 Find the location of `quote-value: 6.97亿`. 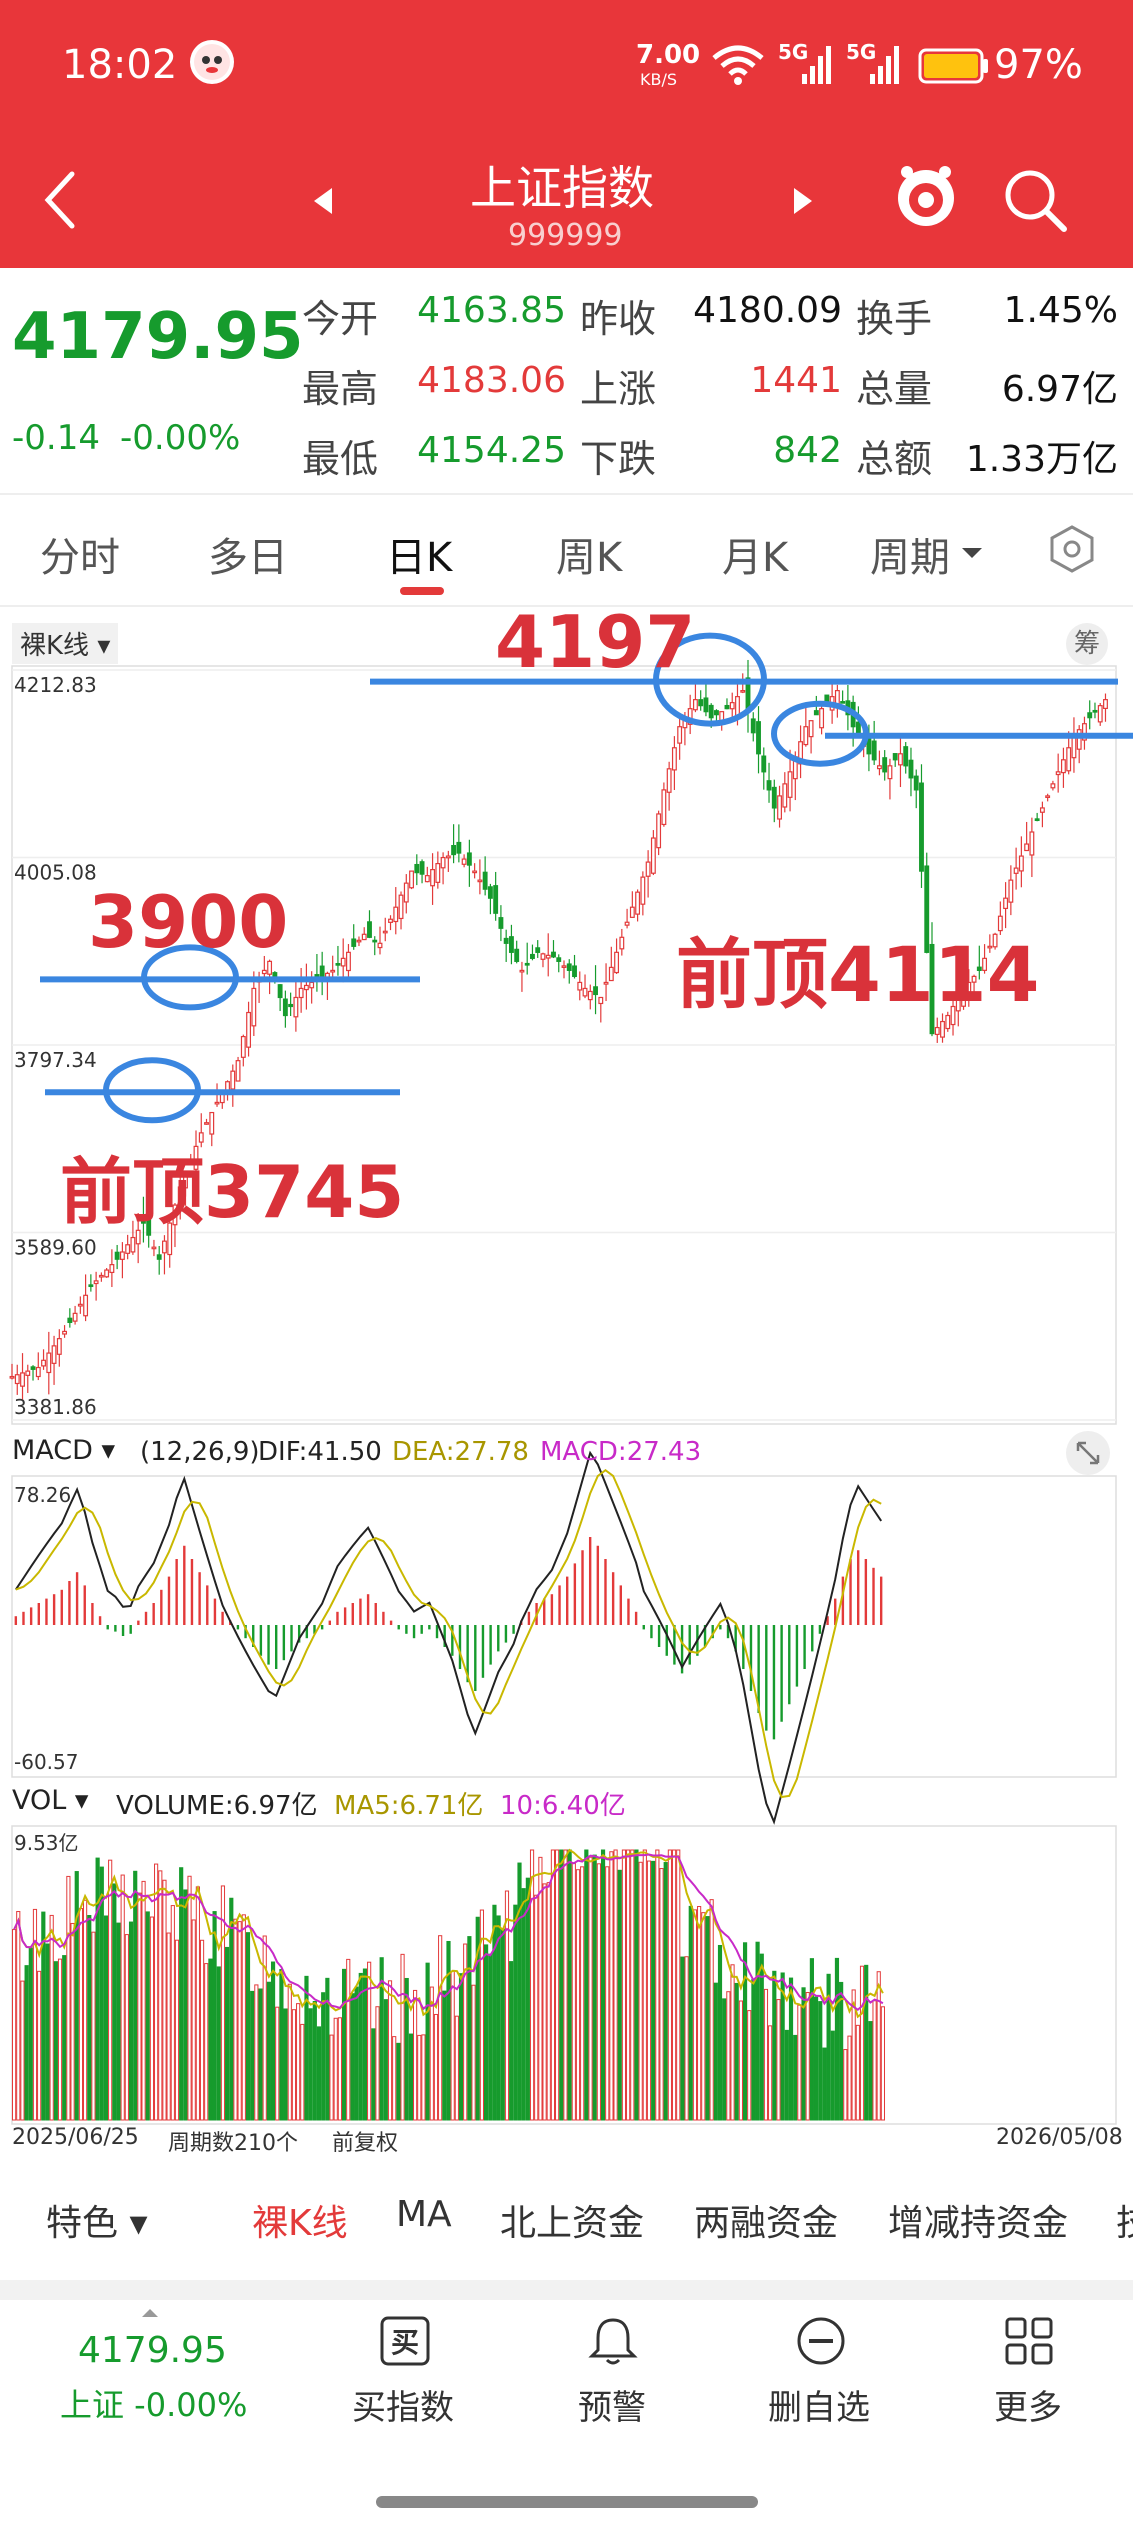

quote-value: 6.97亿 is located at coordinates (1059, 389).